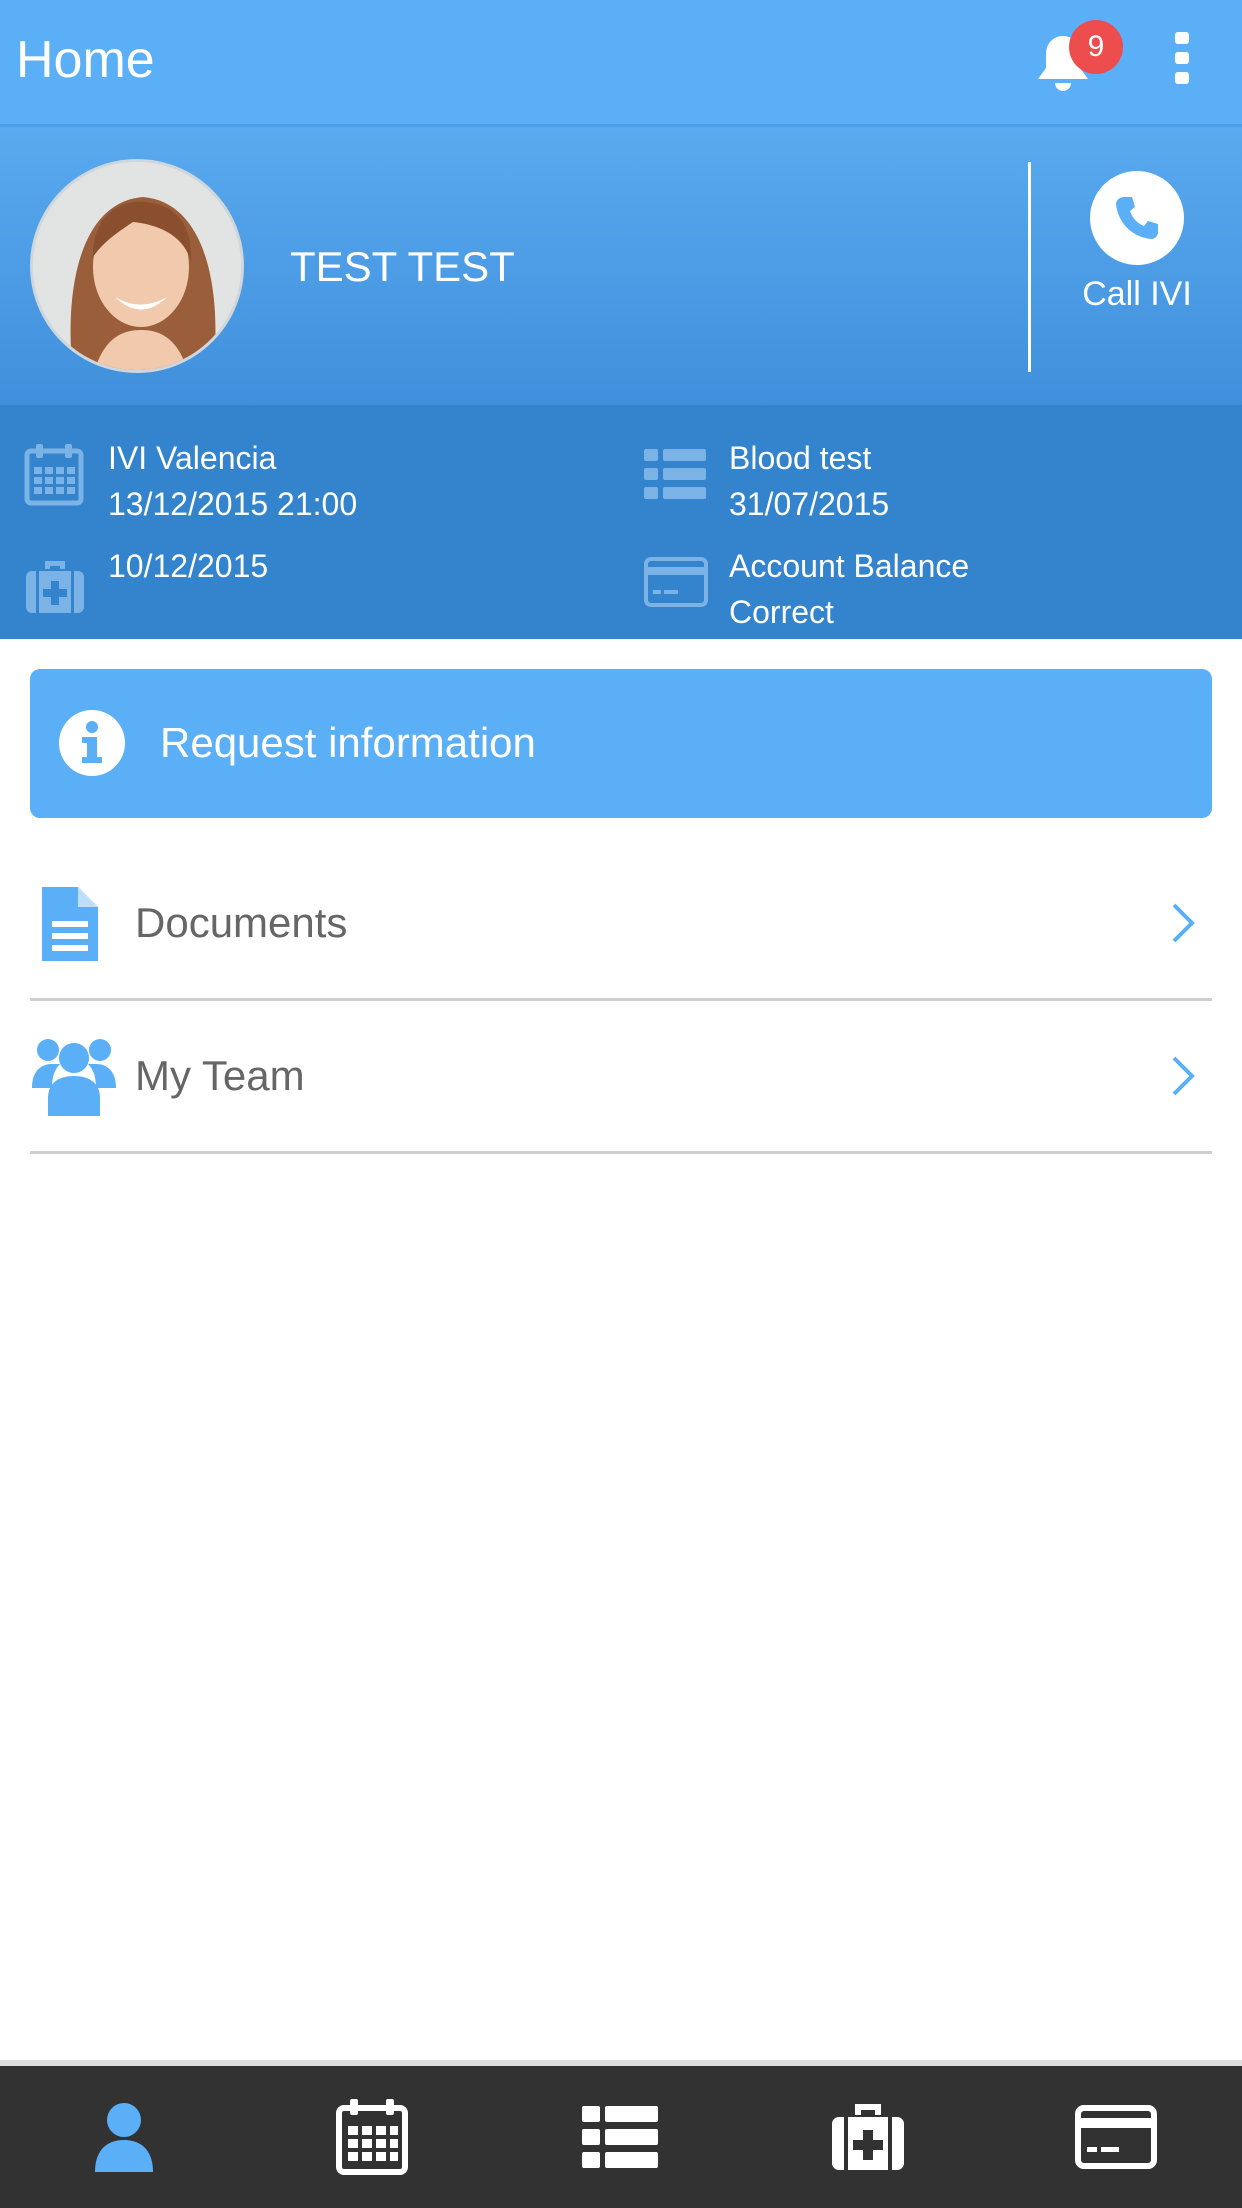 This screenshot has height=2208, width=1242. I want to click on notifications-button: 9, so click(1075, 63).